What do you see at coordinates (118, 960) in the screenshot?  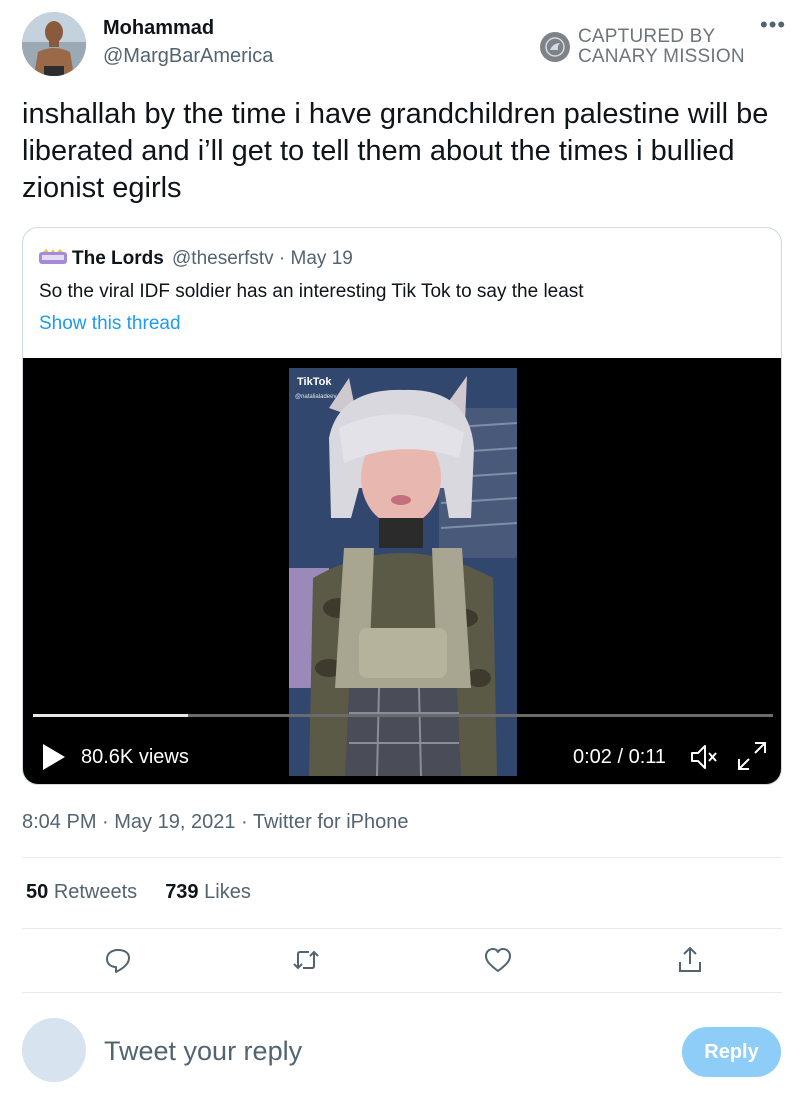 I see `reply-icon` at bounding box center [118, 960].